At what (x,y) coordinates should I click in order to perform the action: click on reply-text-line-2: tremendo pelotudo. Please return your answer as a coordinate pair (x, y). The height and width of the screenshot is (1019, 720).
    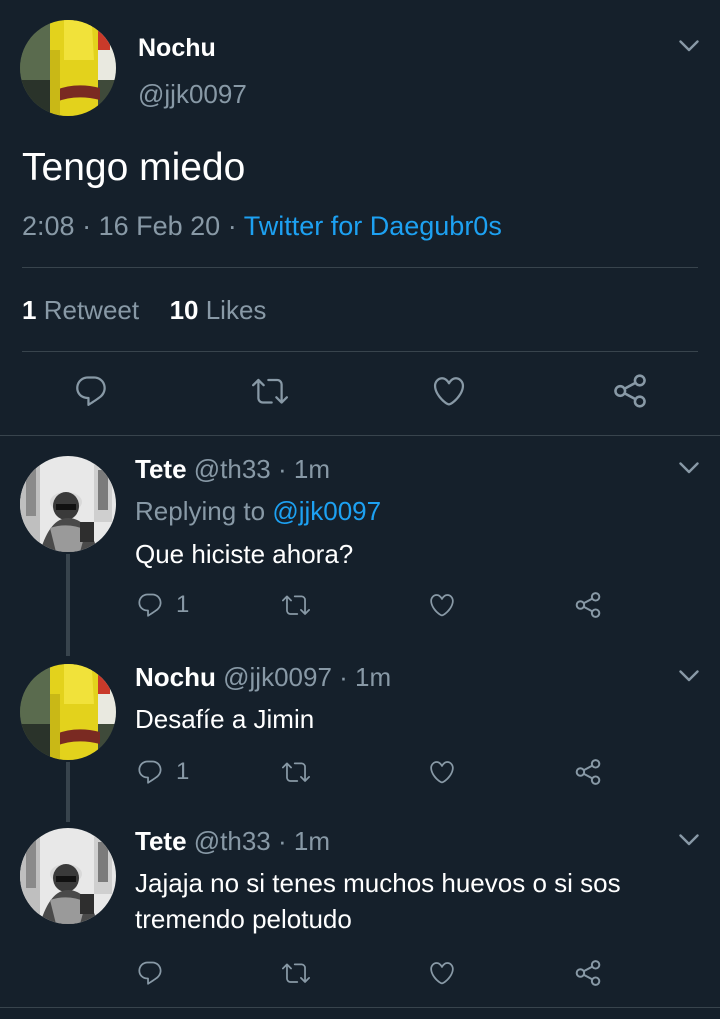
    Looking at the image, I should click on (243, 919).